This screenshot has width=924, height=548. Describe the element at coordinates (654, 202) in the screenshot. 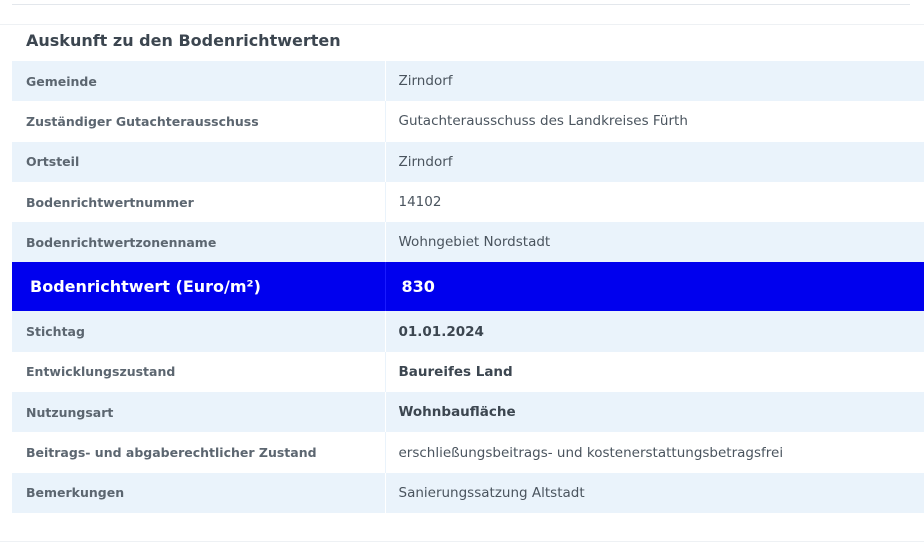

I see `row-value: 14102` at that location.